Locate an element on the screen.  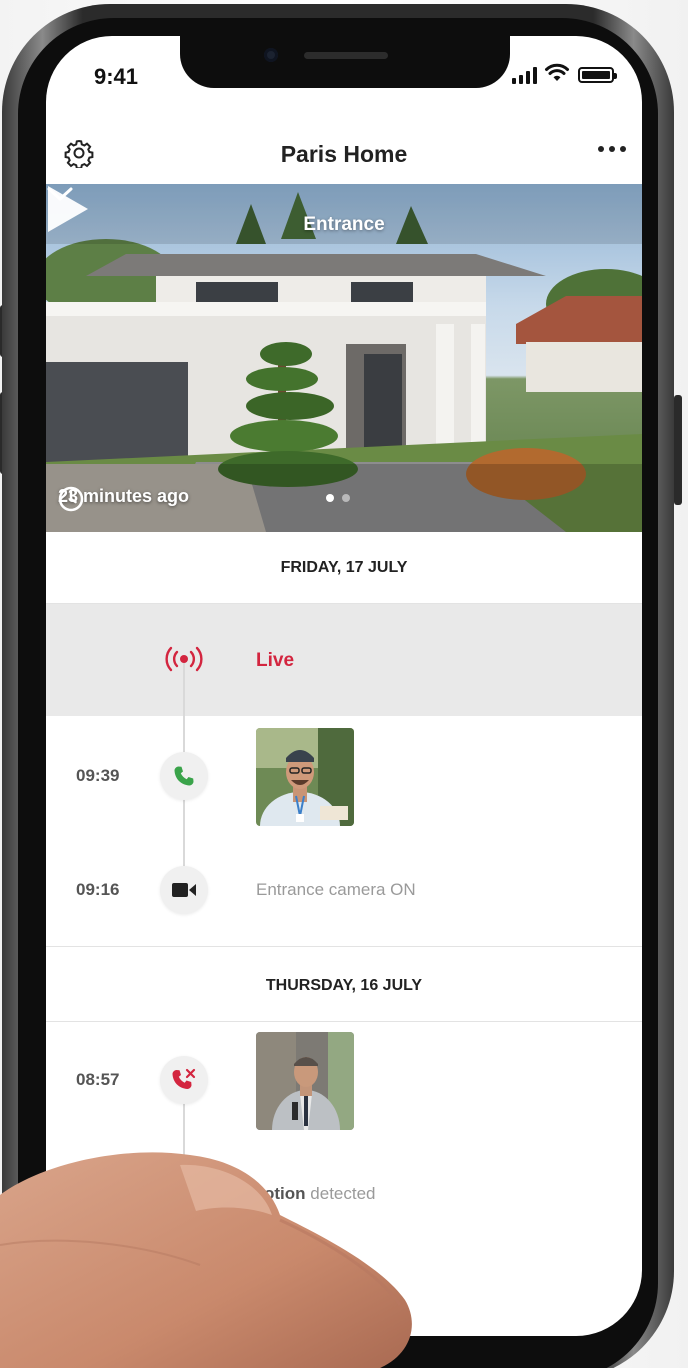
live-label: Live is located at coordinates (275, 661).